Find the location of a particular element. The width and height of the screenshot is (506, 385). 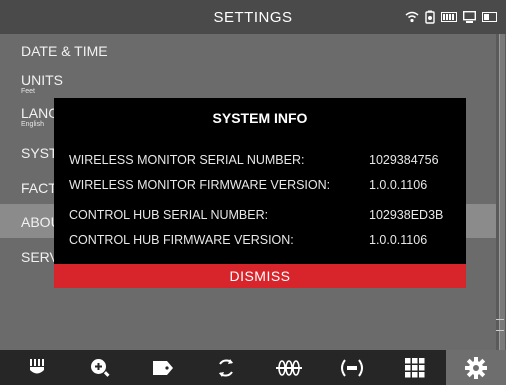

rotate-button is located at coordinates (226, 367).